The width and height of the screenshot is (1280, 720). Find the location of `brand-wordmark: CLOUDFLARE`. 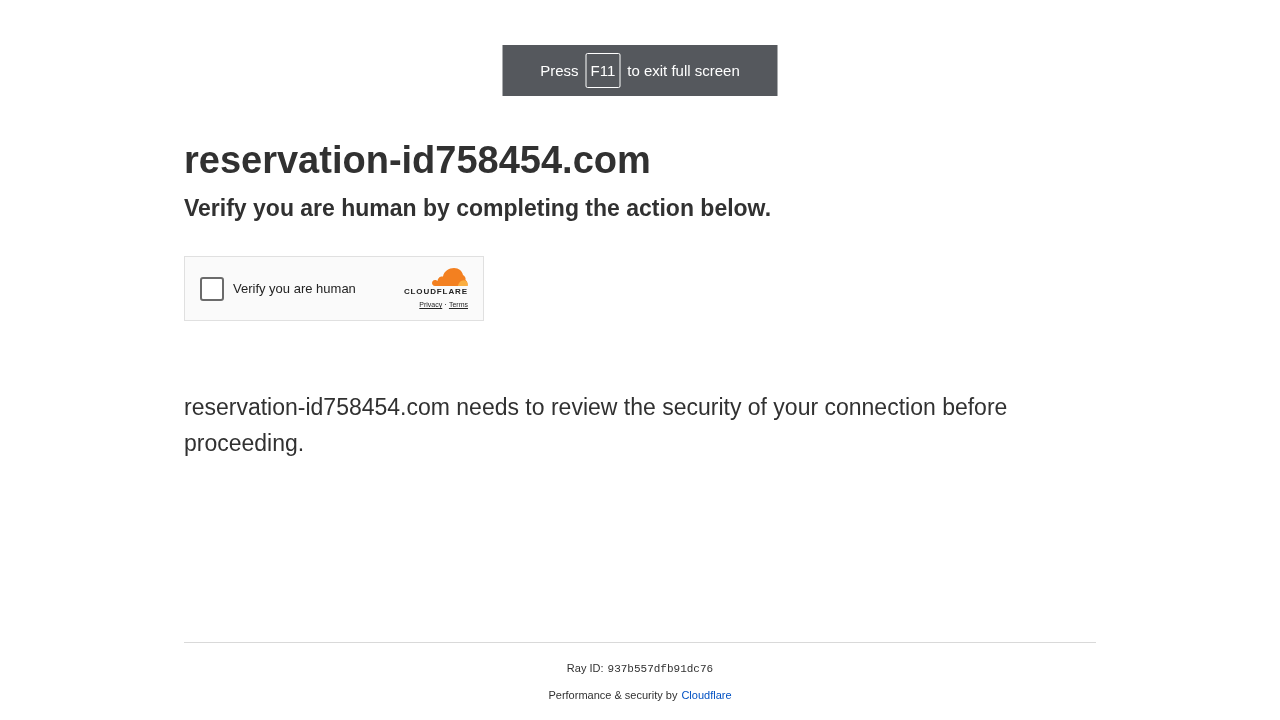

brand-wordmark: CLOUDFLARE is located at coordinates (435, 292).